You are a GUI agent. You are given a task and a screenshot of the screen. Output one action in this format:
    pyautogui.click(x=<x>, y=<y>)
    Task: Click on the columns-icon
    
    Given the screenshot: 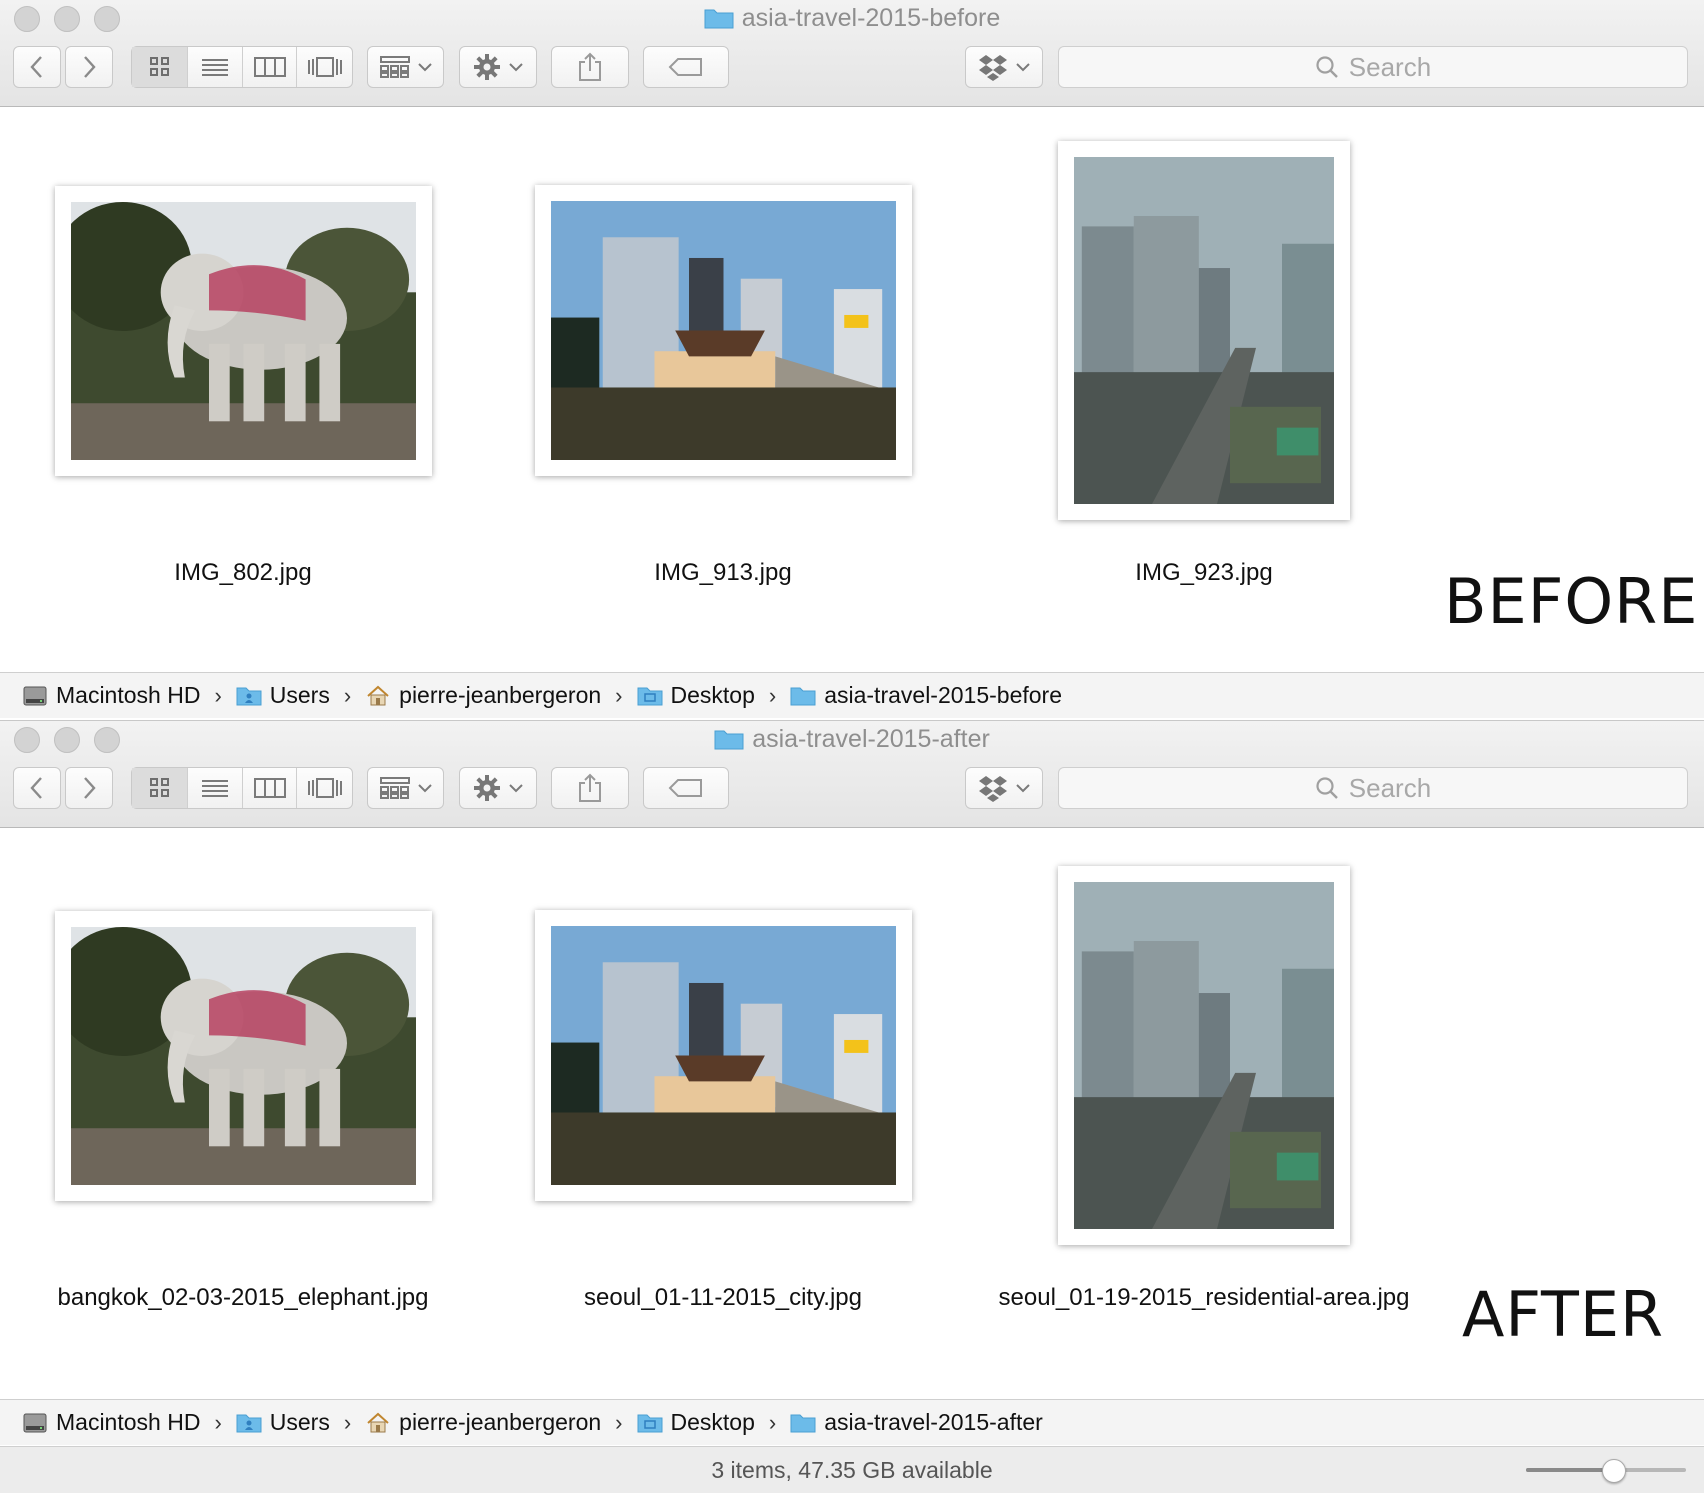 What is the action you would take?
    pyautogui.click(x=269, y=788)
    